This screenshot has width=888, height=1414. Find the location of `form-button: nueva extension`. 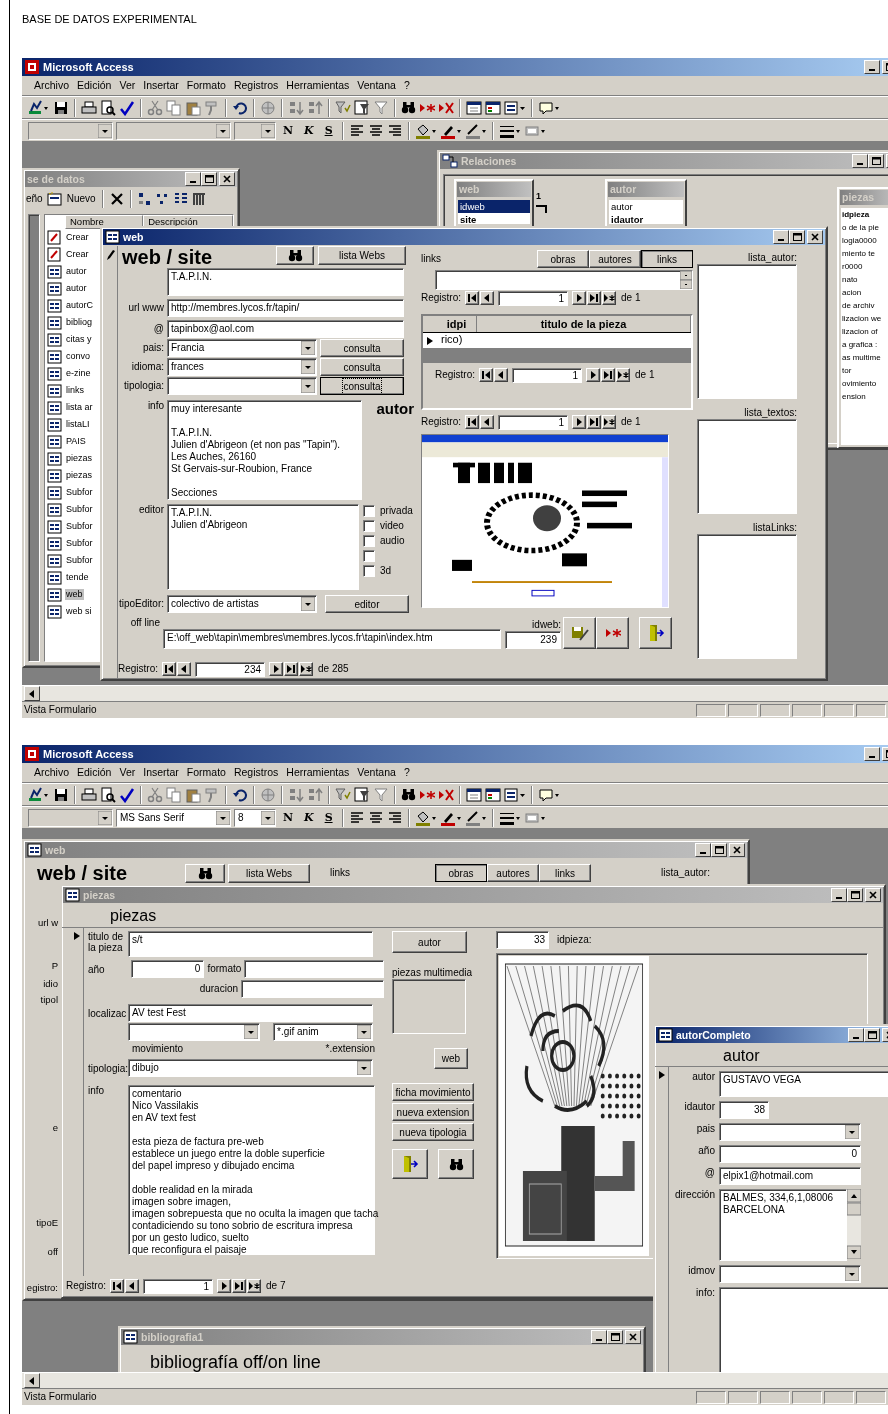

form-button: nueva extension is located at coordinates (433, 1112).